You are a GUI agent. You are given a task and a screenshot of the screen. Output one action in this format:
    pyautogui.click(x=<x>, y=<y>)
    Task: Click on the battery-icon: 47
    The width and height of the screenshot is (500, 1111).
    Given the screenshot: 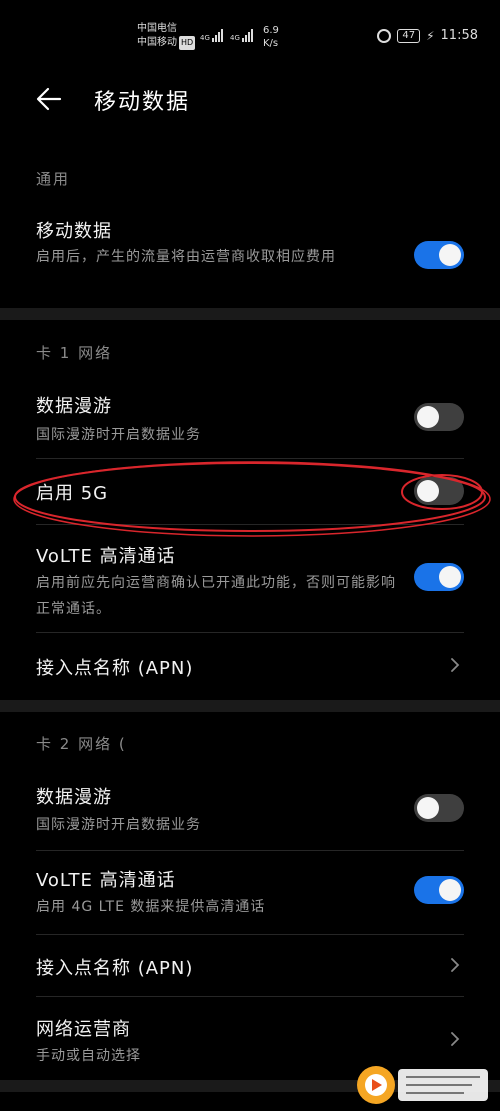 What is the action you would take?
    pyautogui.click(x=409, y=35)
    